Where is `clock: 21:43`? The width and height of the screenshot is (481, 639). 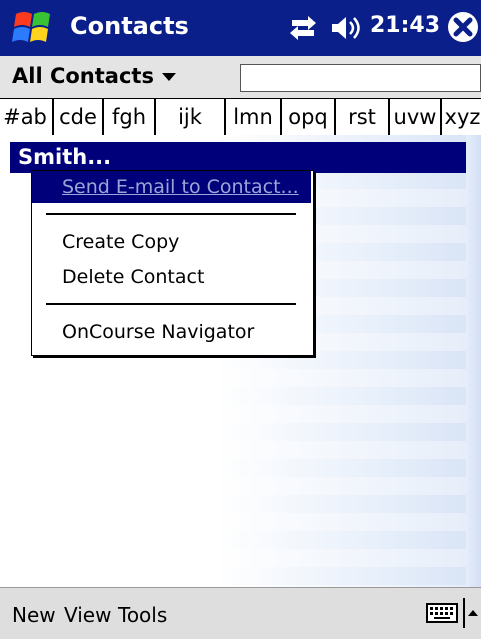 clock: 21:43 is located at coordinates (405, 25).